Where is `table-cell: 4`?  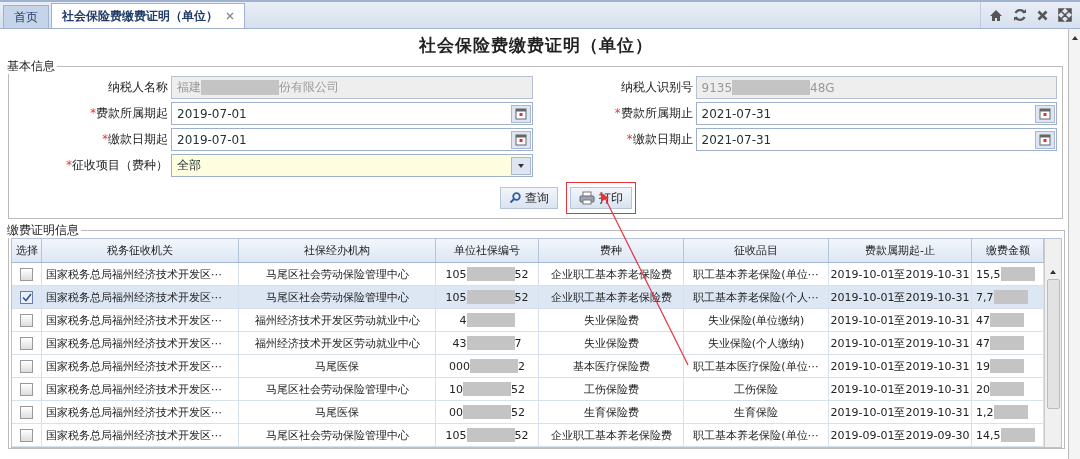
table-cell: 4 is located at coordinates (463, 320).